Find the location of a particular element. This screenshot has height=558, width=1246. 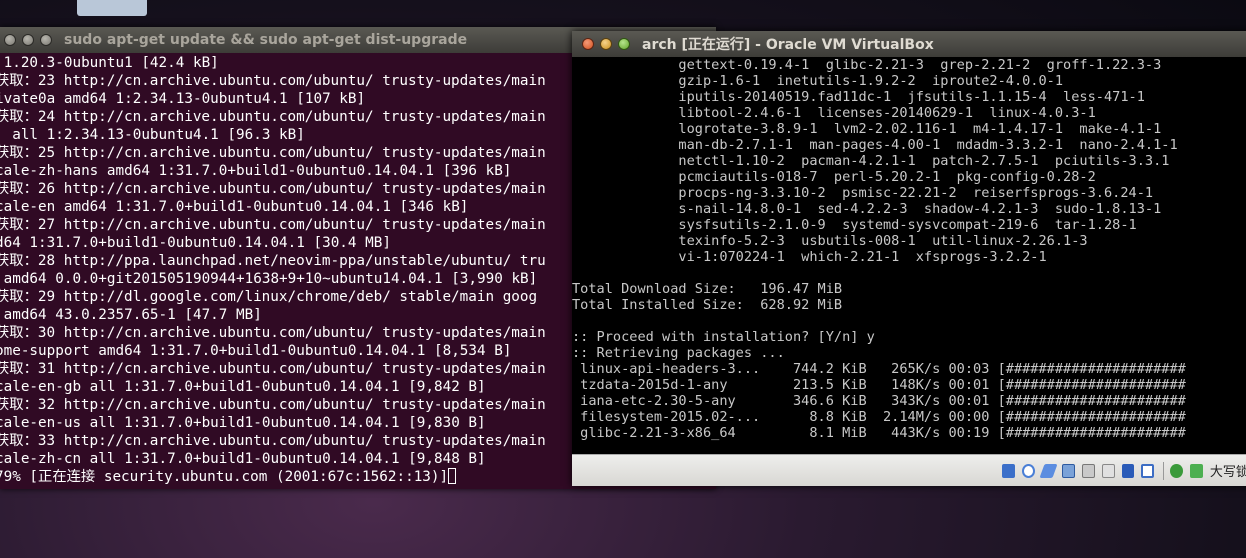

vm-console-line: _ is located at coordinates (576, 447).